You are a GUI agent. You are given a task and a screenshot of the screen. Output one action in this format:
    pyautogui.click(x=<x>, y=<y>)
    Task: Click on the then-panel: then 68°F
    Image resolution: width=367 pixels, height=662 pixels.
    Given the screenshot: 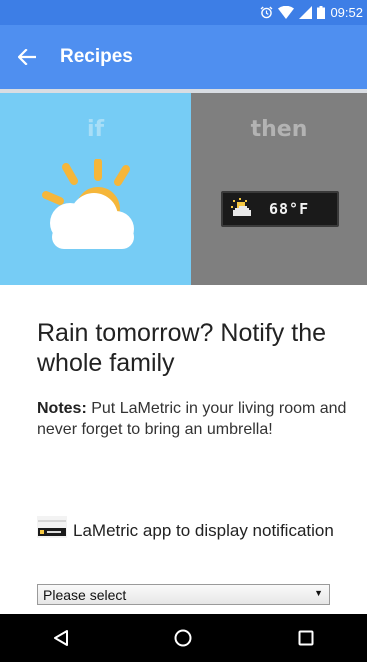 What is the action you would take?
    pyautogui.click(x=279, y=189)
    